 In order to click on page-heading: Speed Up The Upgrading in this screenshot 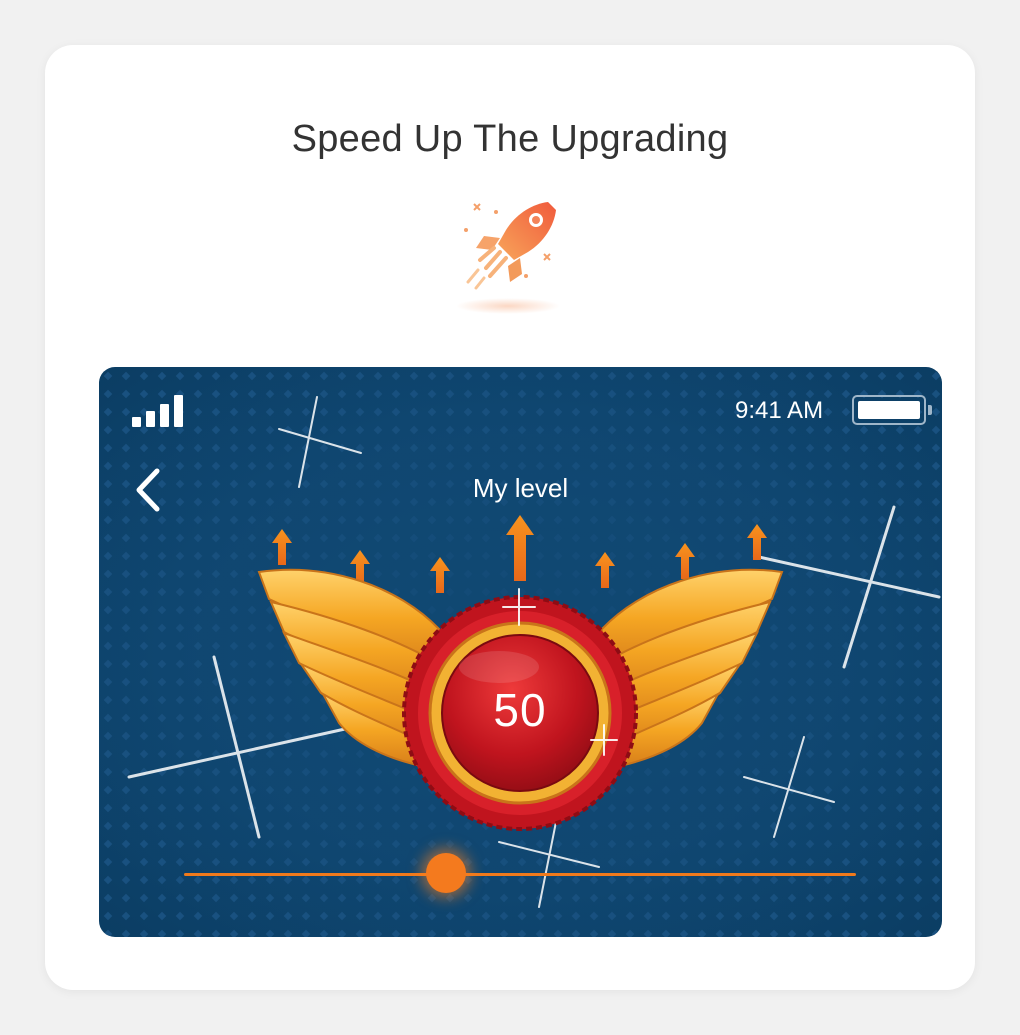, I will do `click(510, 139)`.